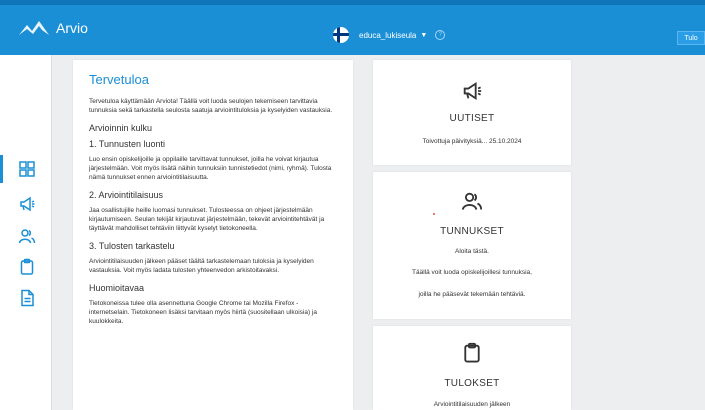 This screenshot has width=705, height=410. What do you see at coordinates (121, 128) in the screenshot?
I see `section-heading: Arvioinnin kulku` at bounding box center [121, 128].